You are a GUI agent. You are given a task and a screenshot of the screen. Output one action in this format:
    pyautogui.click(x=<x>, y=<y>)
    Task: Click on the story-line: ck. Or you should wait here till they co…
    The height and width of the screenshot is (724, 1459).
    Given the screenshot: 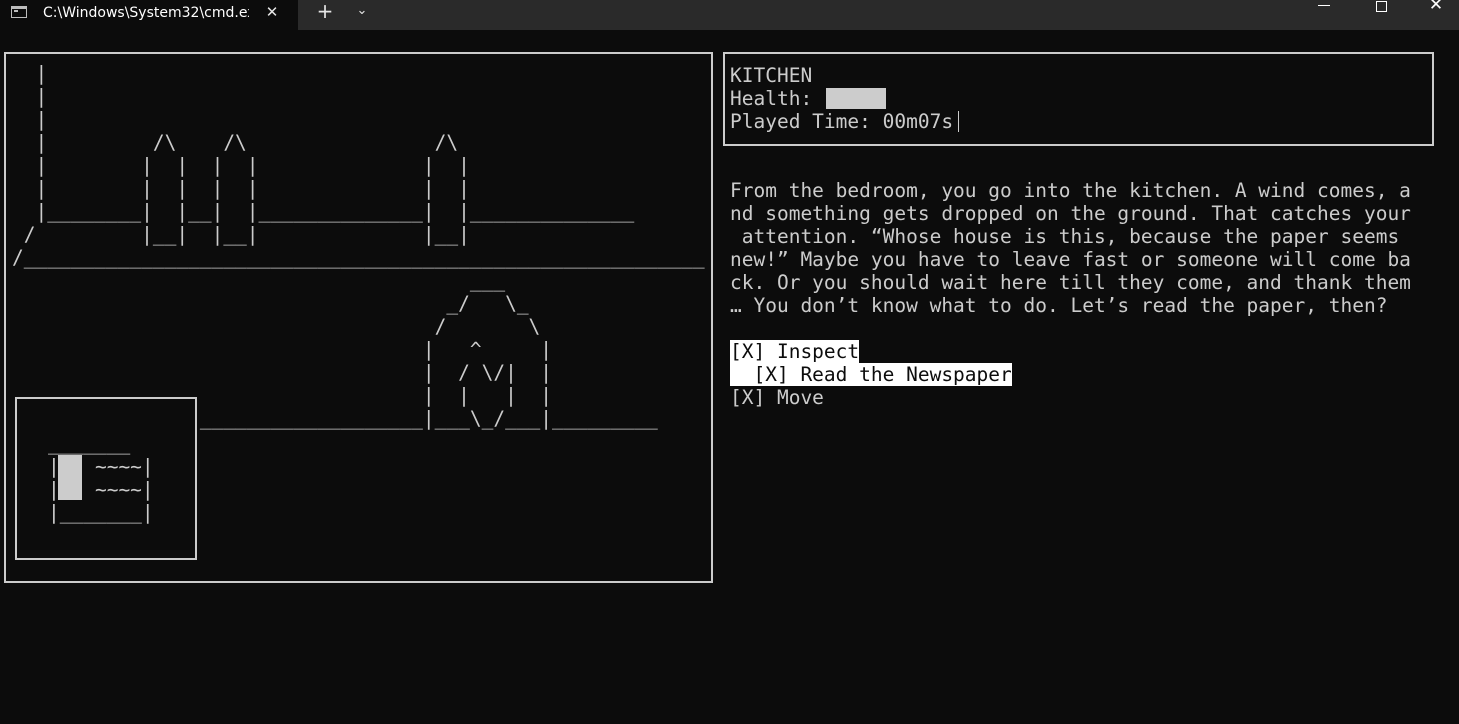 What is the action you would take?
    pyautogui.click(x=1070, y=282)
    